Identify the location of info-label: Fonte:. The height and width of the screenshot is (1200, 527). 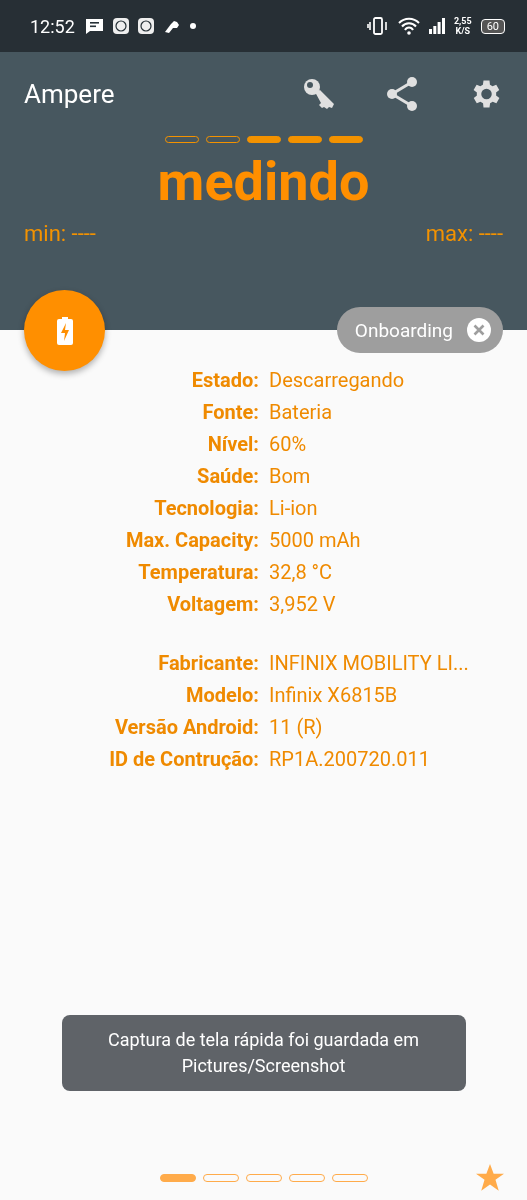
(230, 412).